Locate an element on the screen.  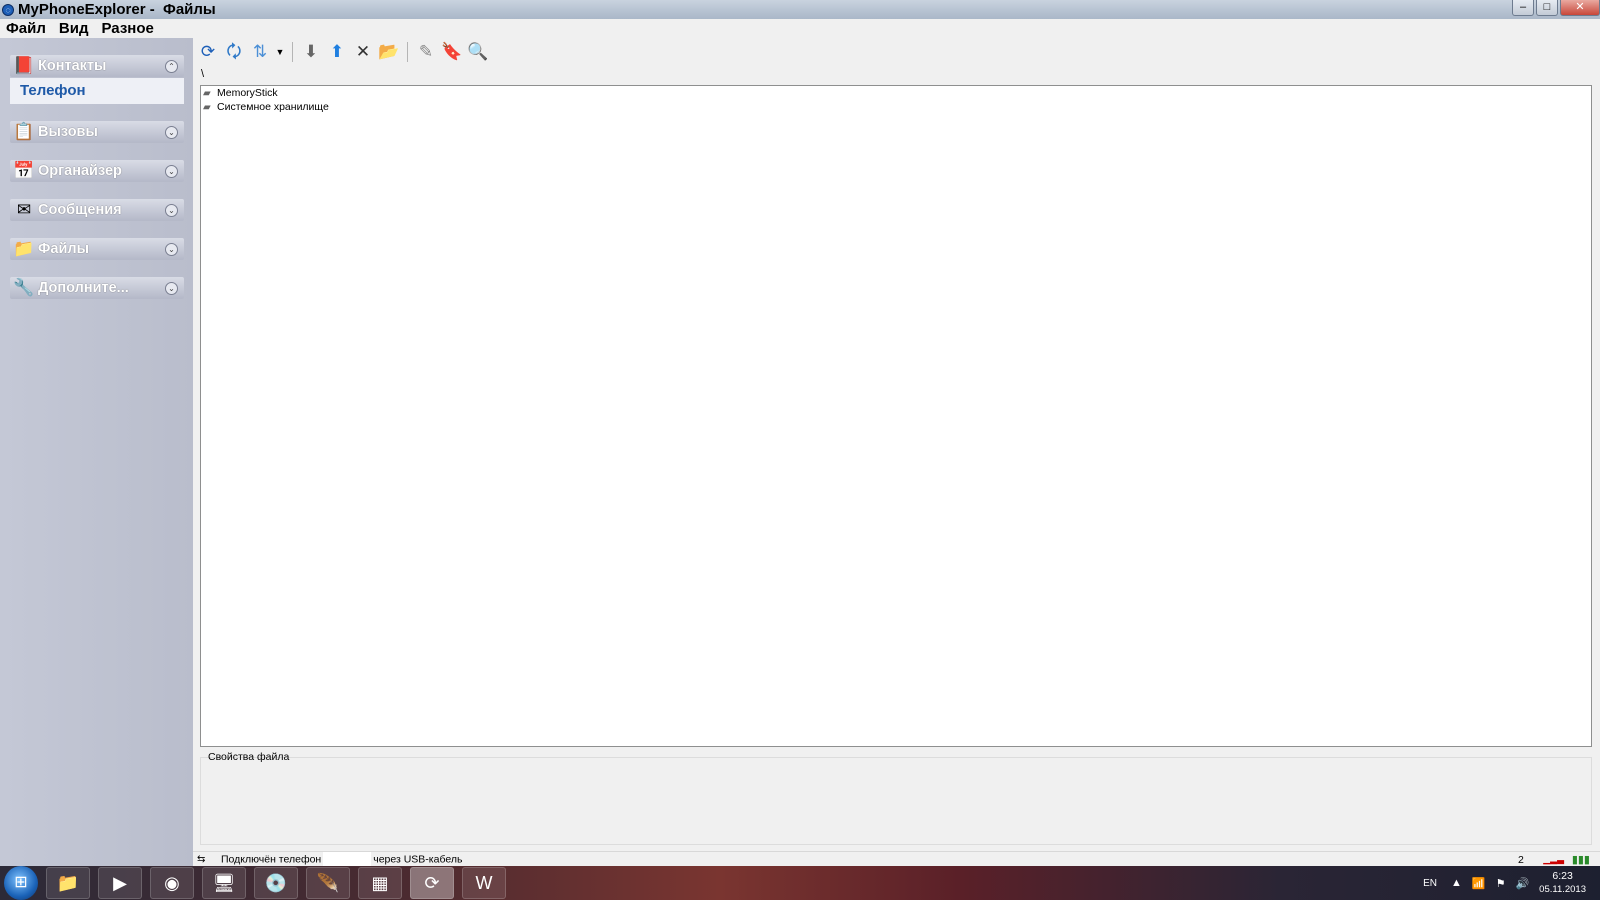
minecraft-icon: ▦ is located at coordinates (380, 883).